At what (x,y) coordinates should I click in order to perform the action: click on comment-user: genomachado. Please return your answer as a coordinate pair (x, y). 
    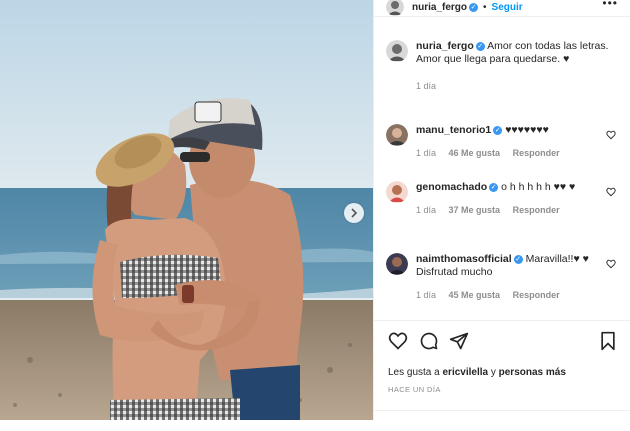
    Looking at the image, I should click on (451, 187).